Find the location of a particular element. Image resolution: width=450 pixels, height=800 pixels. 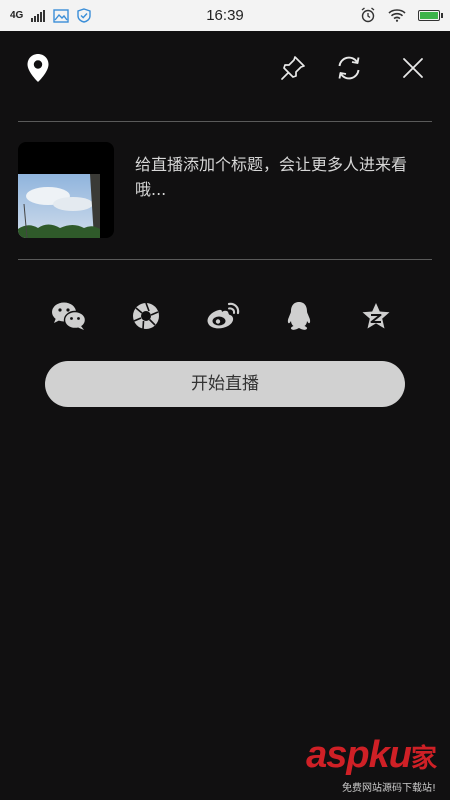

share-wechat-button is located at coordinates (69, 316).